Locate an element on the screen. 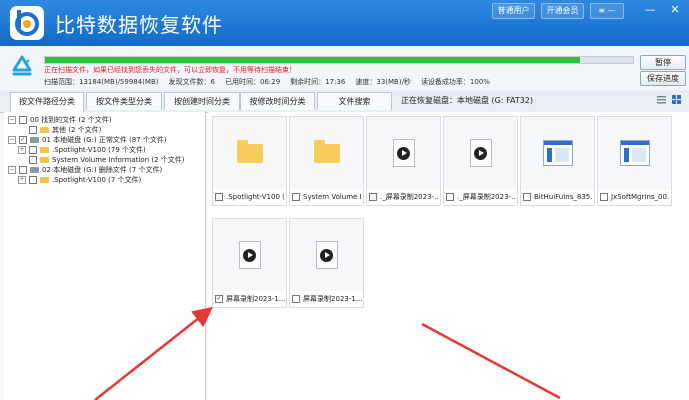 This screenshot has width=689, height=400. scan-progress-bar is located at coordinates (339, 60).